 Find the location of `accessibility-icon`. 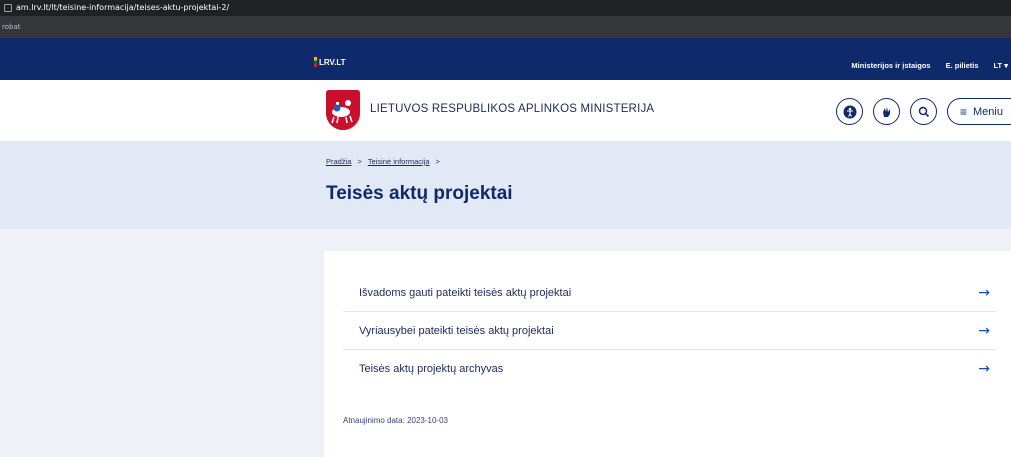

accessibility-icon is located at coordinates (849, 111).